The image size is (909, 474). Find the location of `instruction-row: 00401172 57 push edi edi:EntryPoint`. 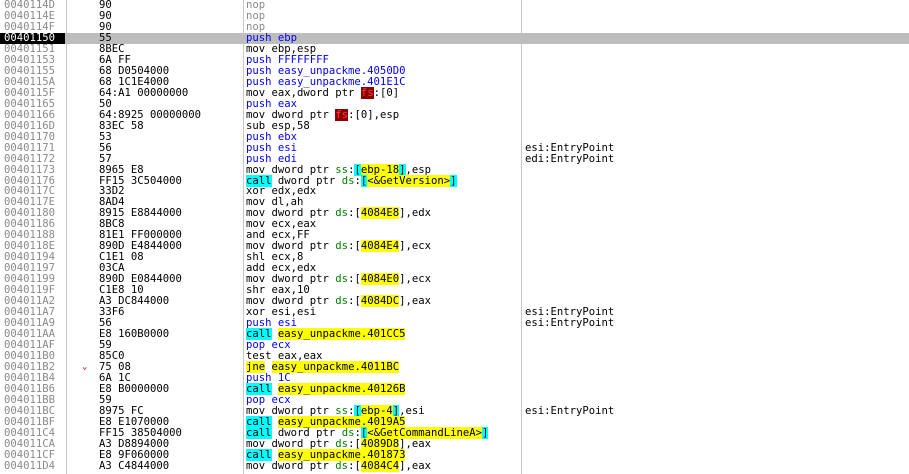

instruction-row: 00401172 57 push edi edi:EntryPoint is located at coordinates (454, 158).